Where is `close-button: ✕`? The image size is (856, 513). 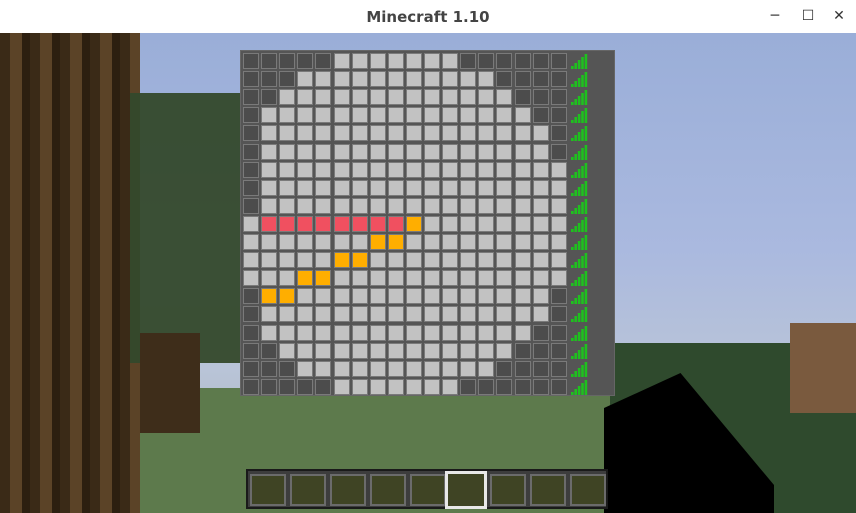
close-button: ✕ is located at coordinates (839, 16).